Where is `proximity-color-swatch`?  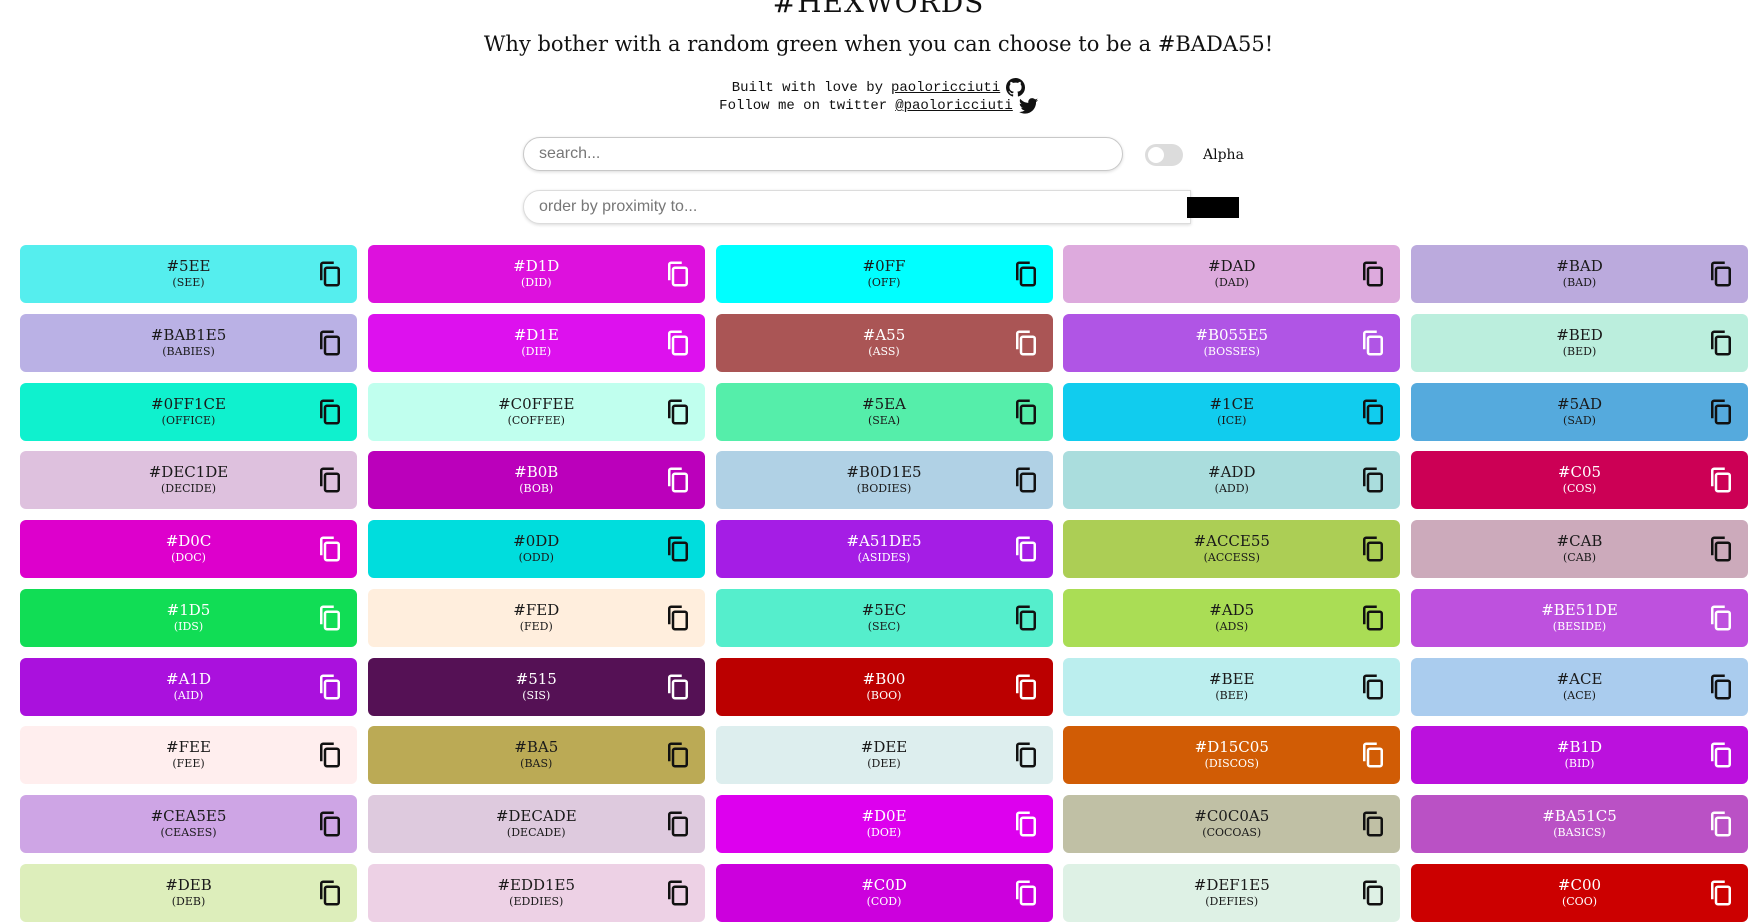
proximity-color-swatch is located at coordinates (1213, 207).